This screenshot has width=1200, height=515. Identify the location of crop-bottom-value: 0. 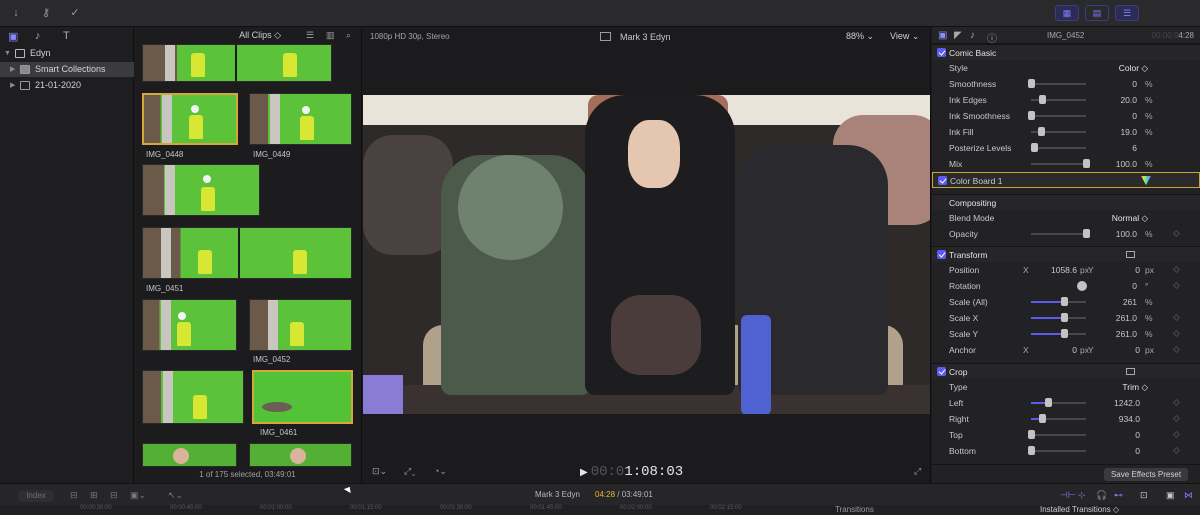
(1116, 451).